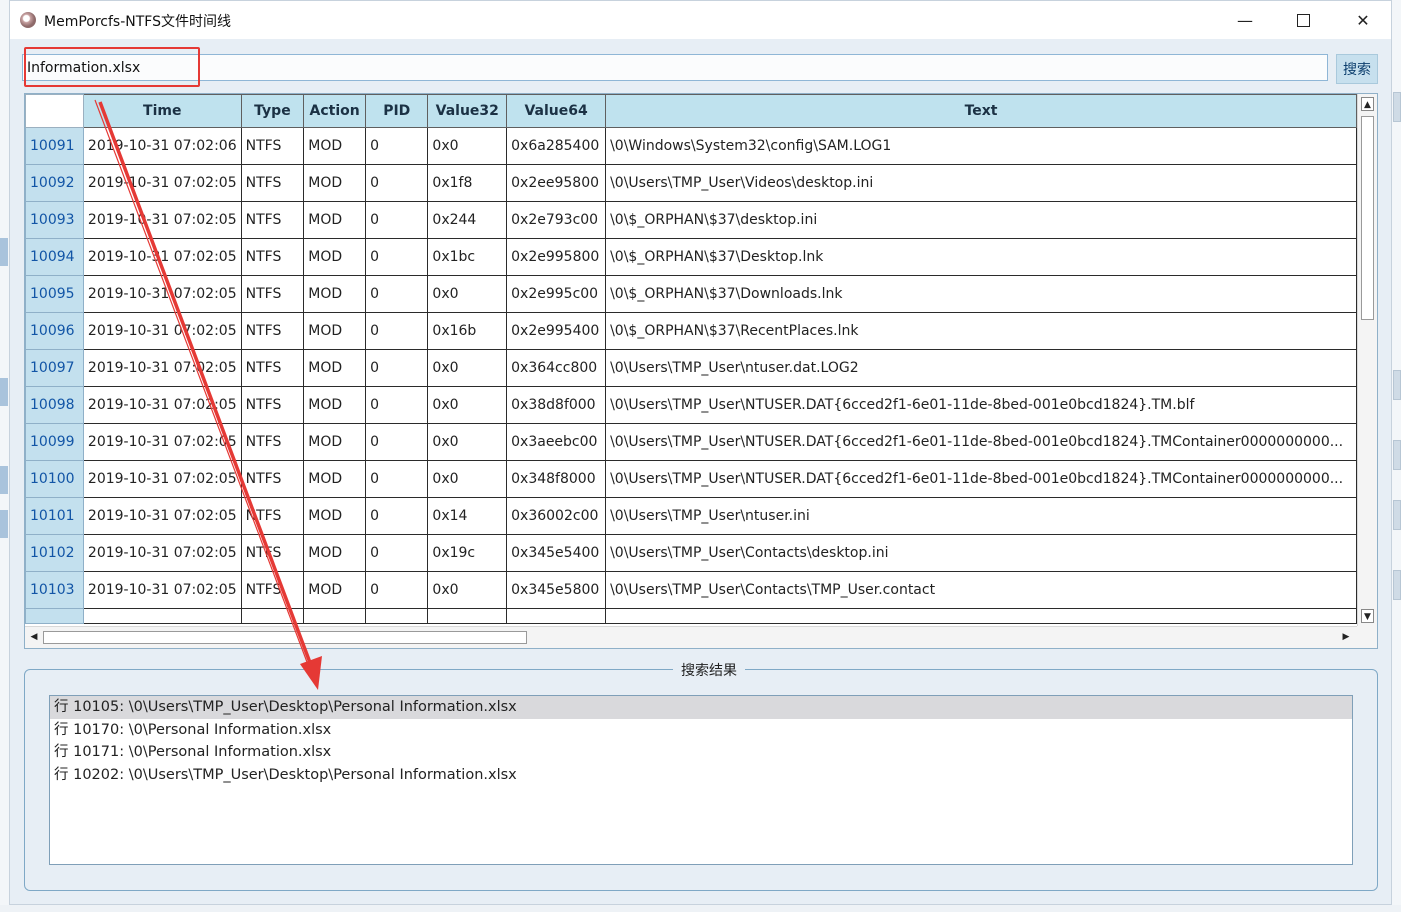 This screenshot has width=1401, height=912. I want to click on row-header: 10097, so click(54, 368).